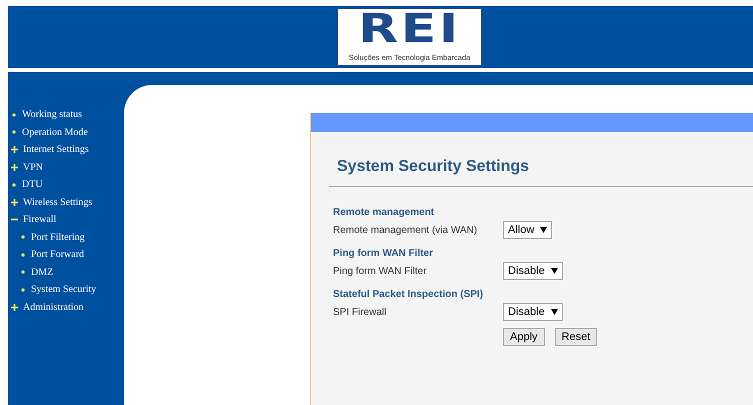  What do you see at coordinates (66, 202) in the screenshot?
I see `sidebar-item: Wireless Settings` at bounding box center [66, 202].